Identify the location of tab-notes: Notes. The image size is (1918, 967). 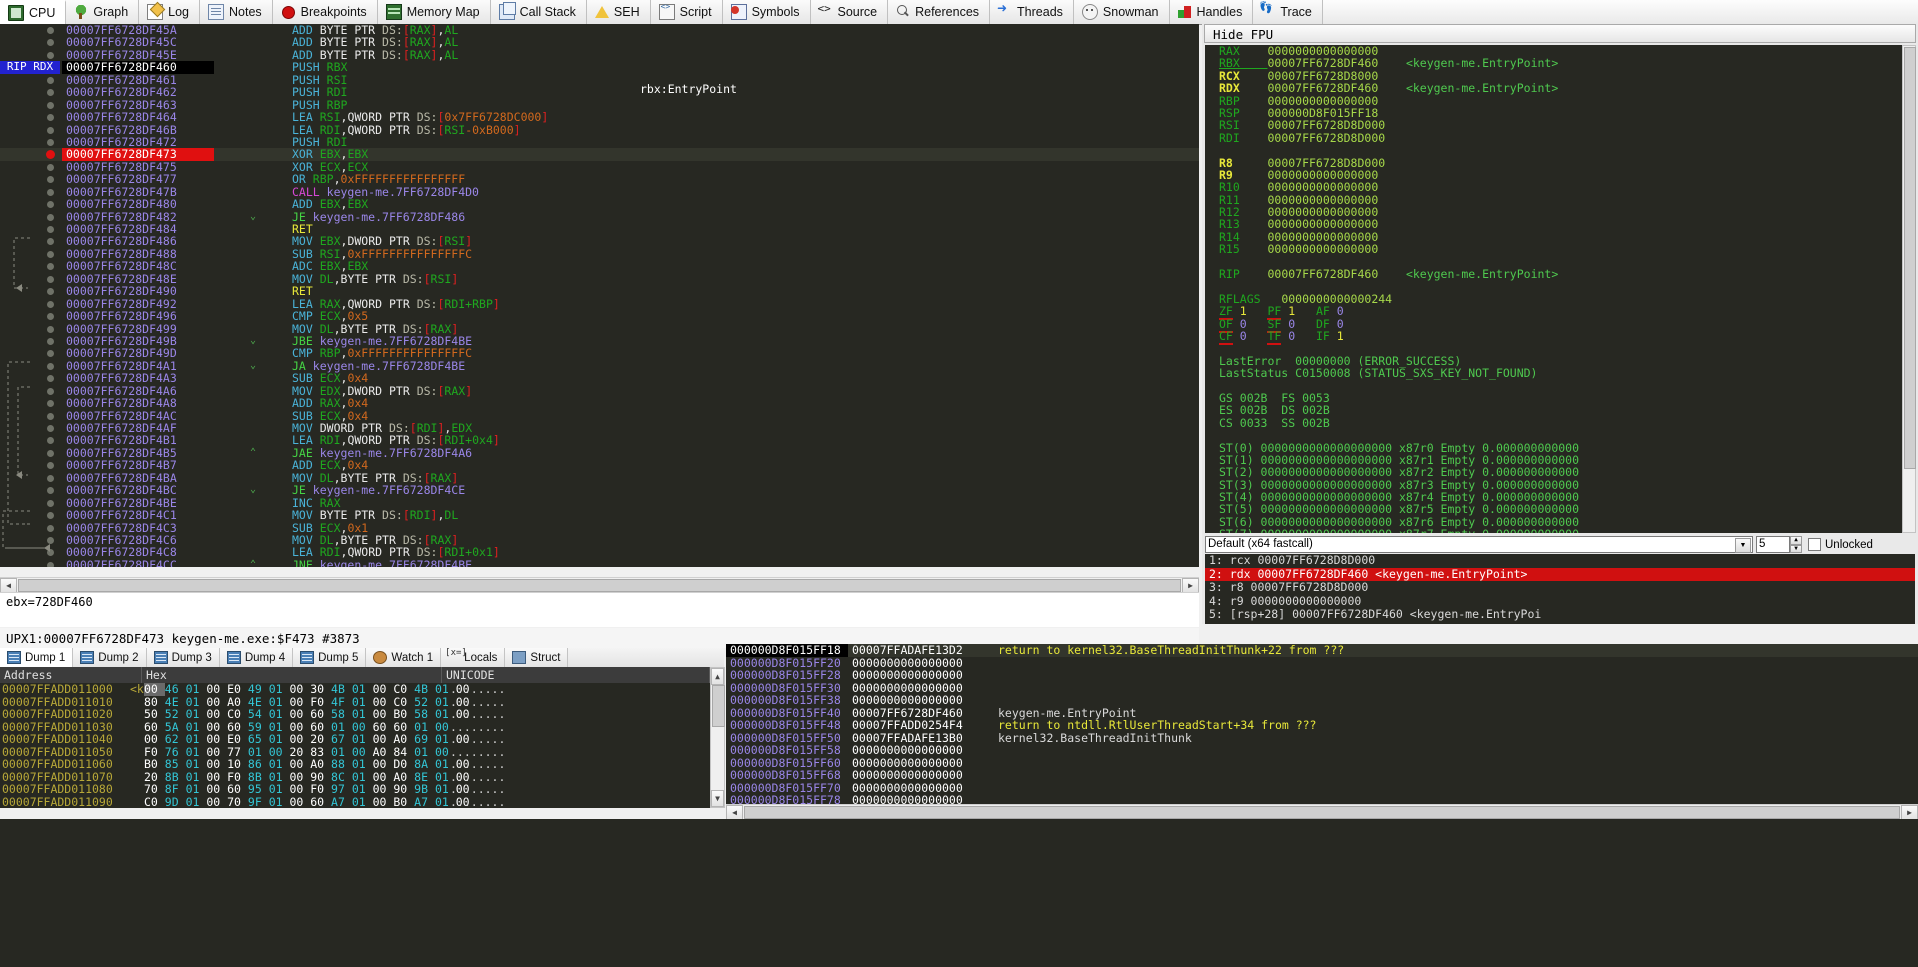
(236, 12).